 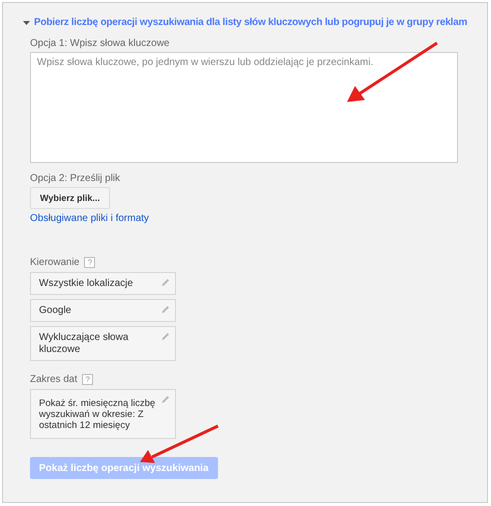 I want to click on date-range-setting: Pokaż śr. miesięczną liczbę wyszukiwań w okresie: Z ostatnich 12 miesięcy, so click(x=103, y=414).